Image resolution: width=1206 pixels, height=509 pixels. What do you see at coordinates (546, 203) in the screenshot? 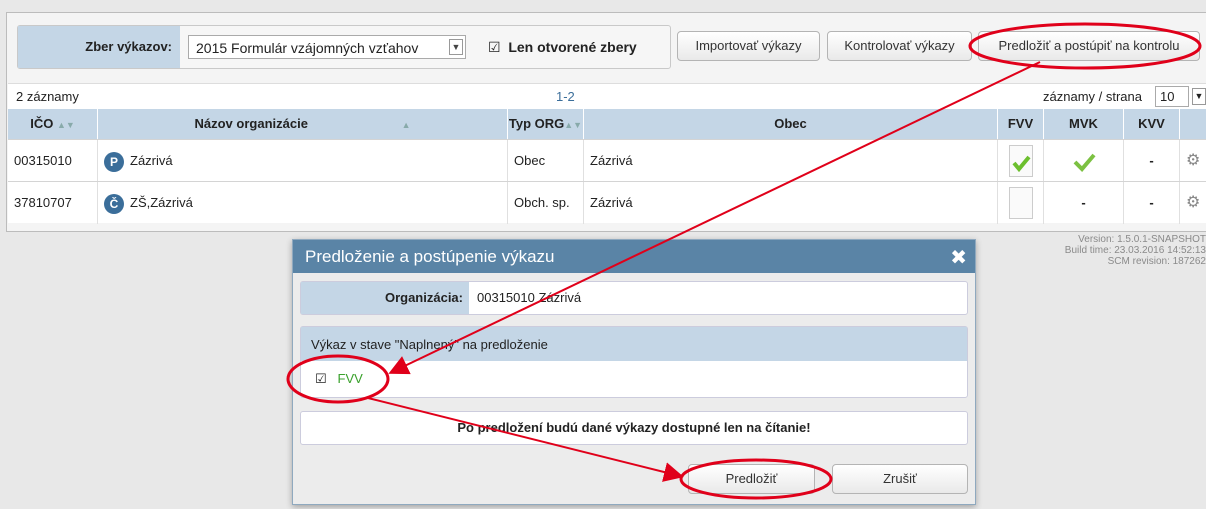
I see `cell-type: Obch. sp.` at bounding box center [546, 203].